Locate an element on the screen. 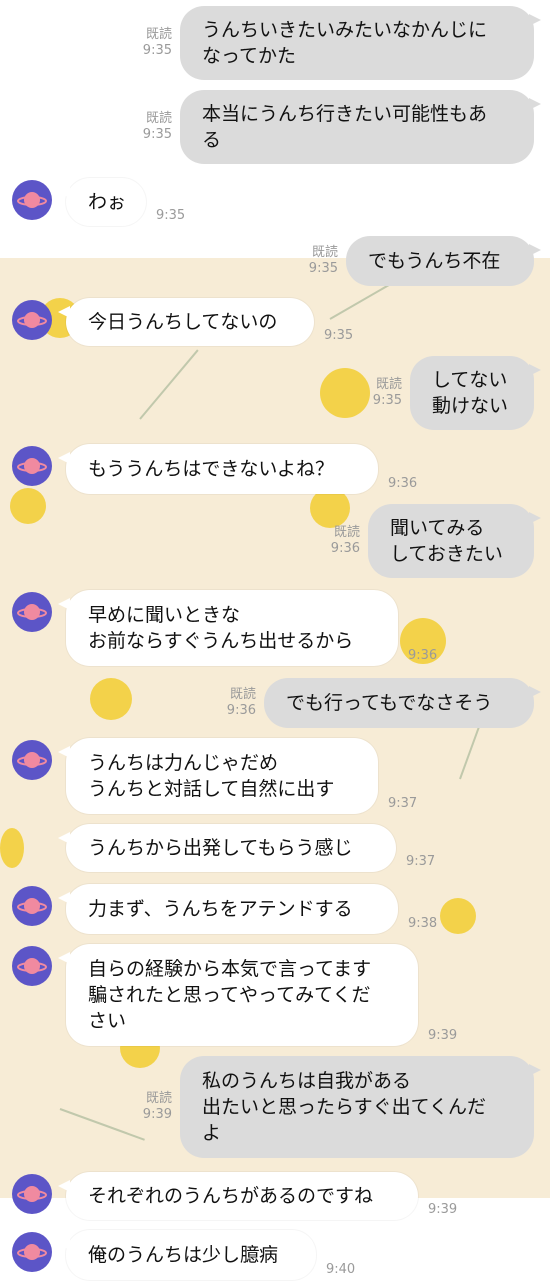 This screenshot has height=1286, width=550. message-text-line: うんちと対話して自然に出す is located at coordinates (211, 789).